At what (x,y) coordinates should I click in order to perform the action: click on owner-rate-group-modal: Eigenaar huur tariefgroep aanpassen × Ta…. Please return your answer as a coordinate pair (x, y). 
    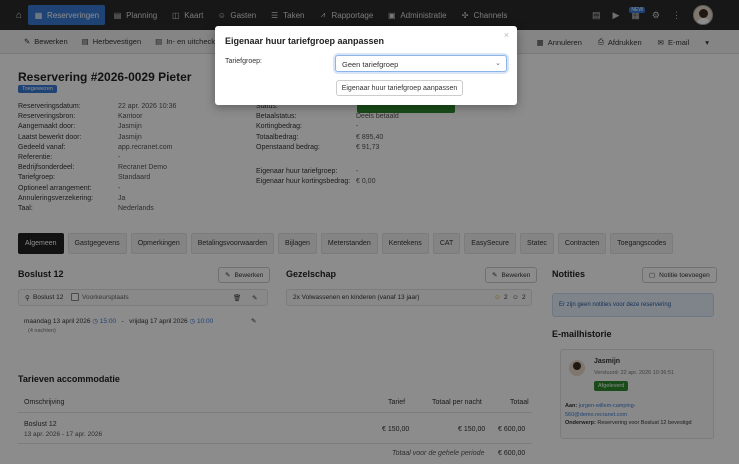
    Looking at the image, I should click on (366, 65).